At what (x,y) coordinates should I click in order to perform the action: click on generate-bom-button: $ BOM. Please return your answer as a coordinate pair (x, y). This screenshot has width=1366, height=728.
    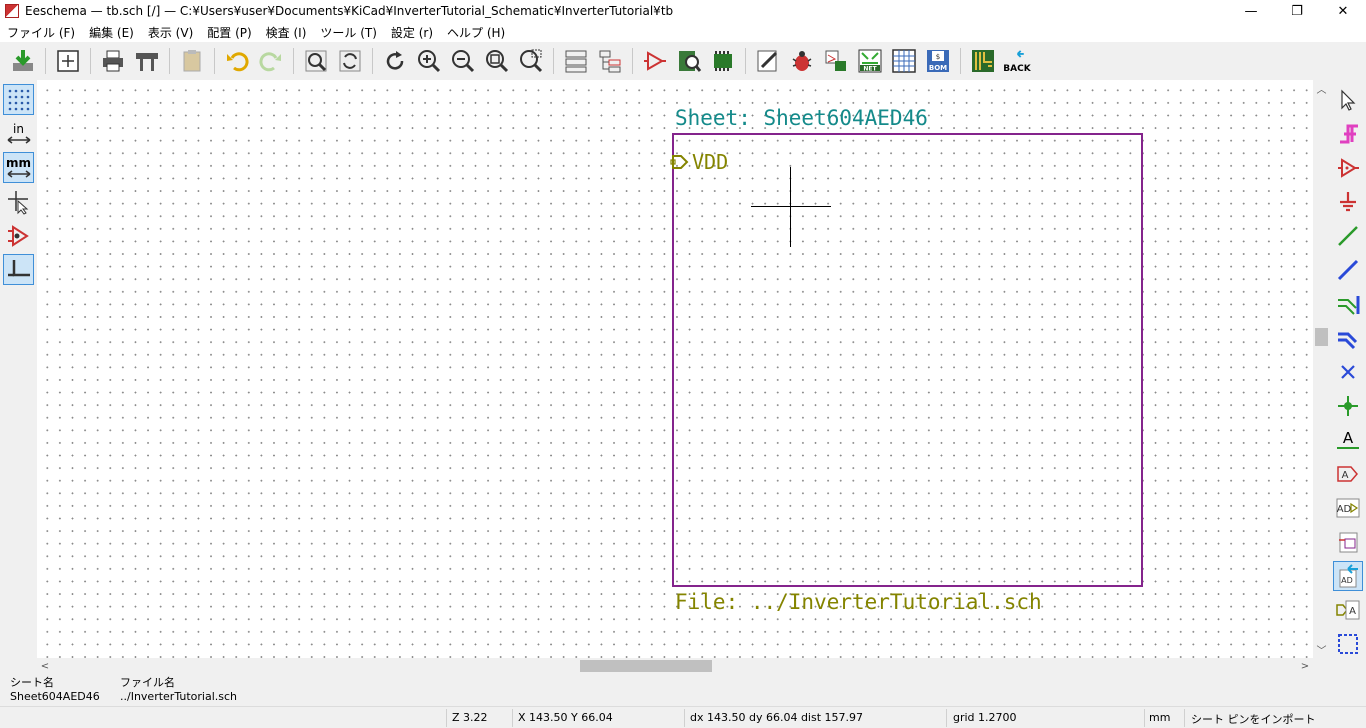
    Looking at the image, I should click on (938, 61).